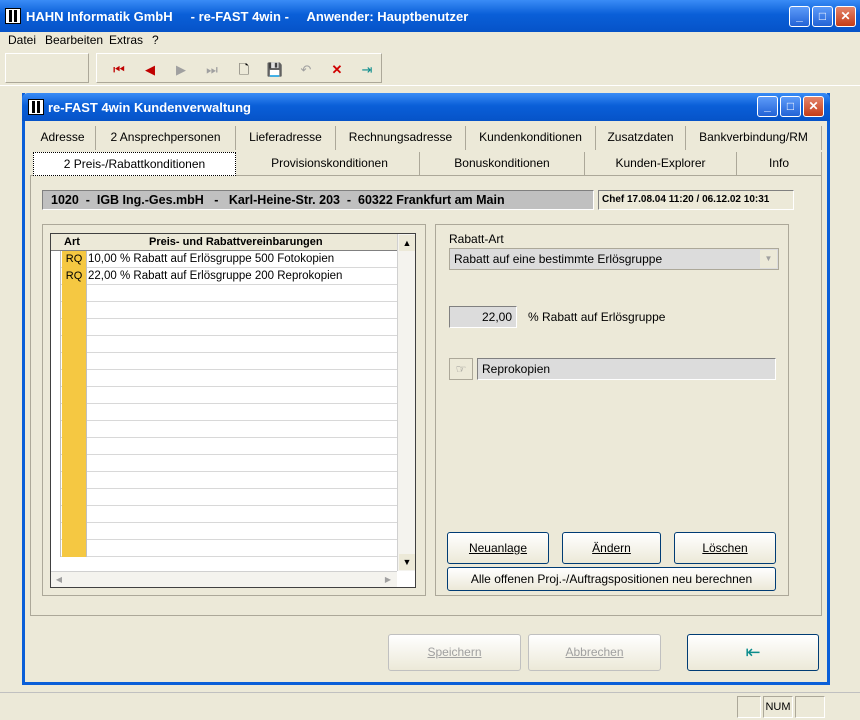 The height and width of the screenshot is (720, 860). What do you see at coordinates (150, 70) in the screenshot?
I see `previous-record-icon: ◀` at bounding box center [150, 70].